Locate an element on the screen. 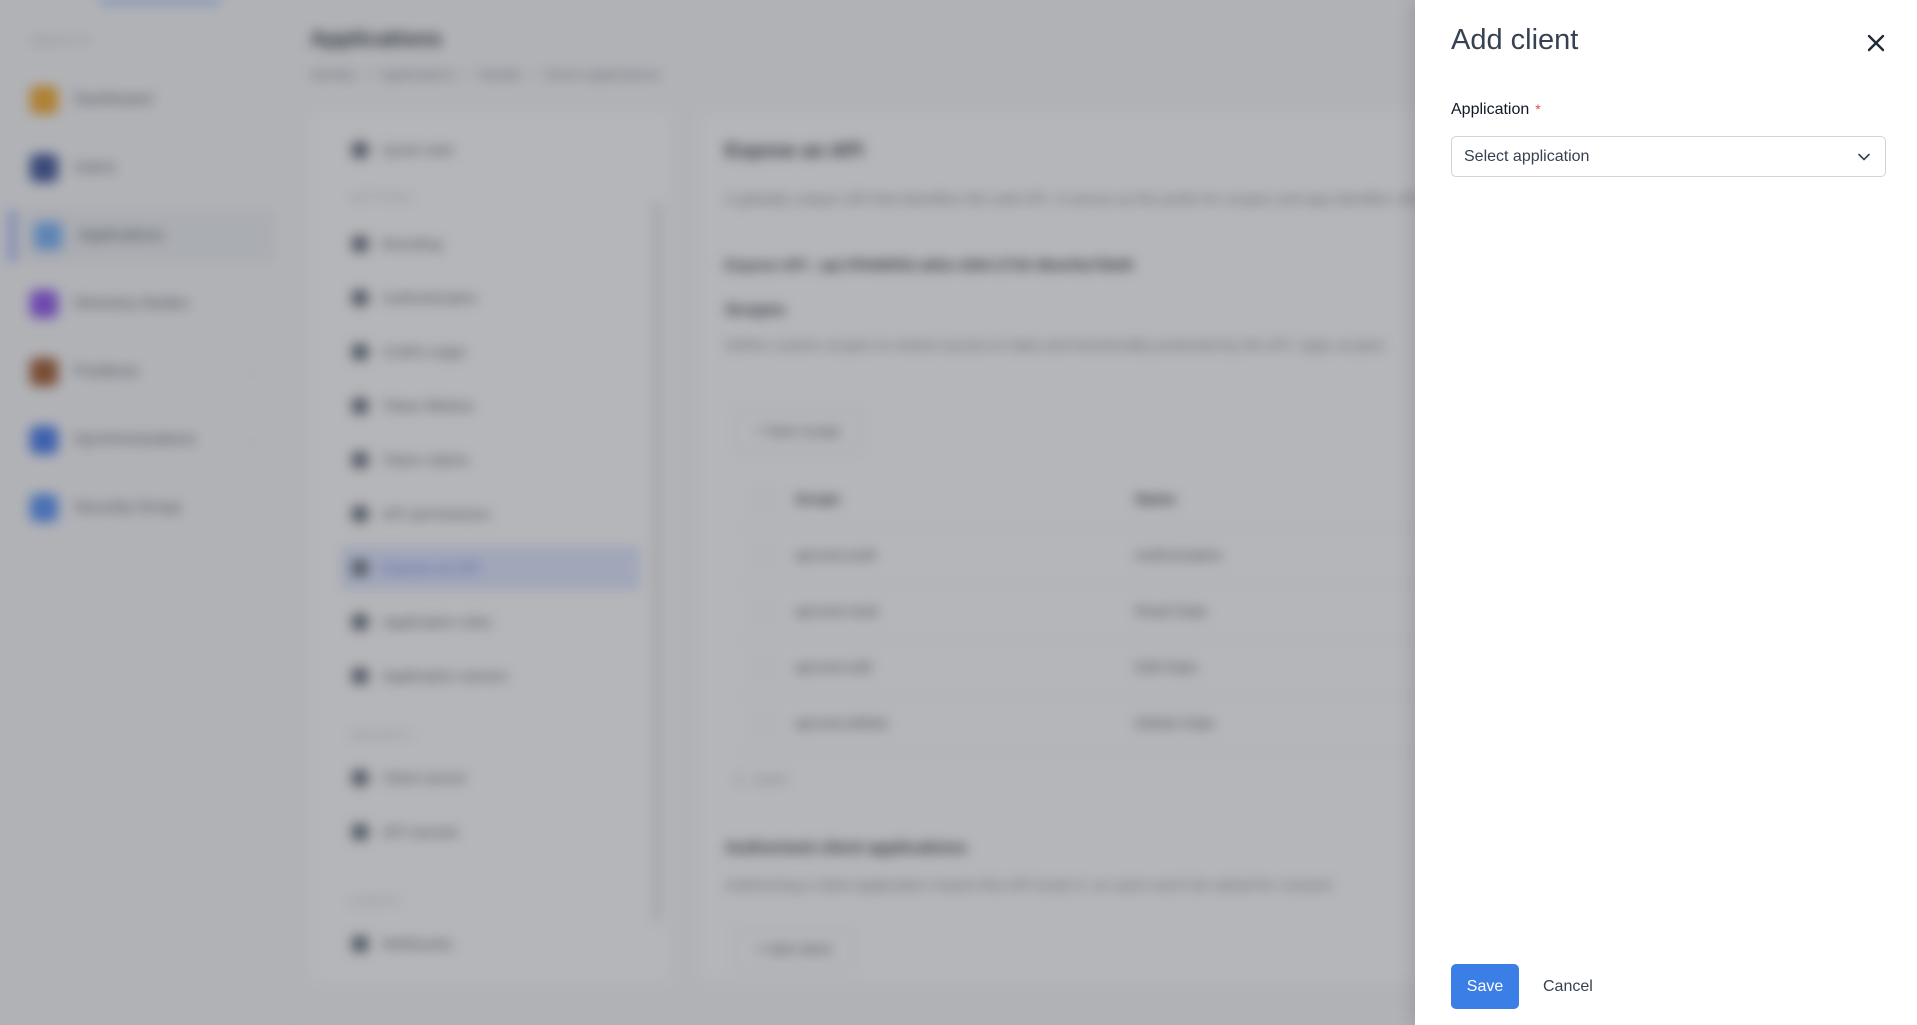  drawer-footer: Save Cancel is located at coordinates (1522, 986).